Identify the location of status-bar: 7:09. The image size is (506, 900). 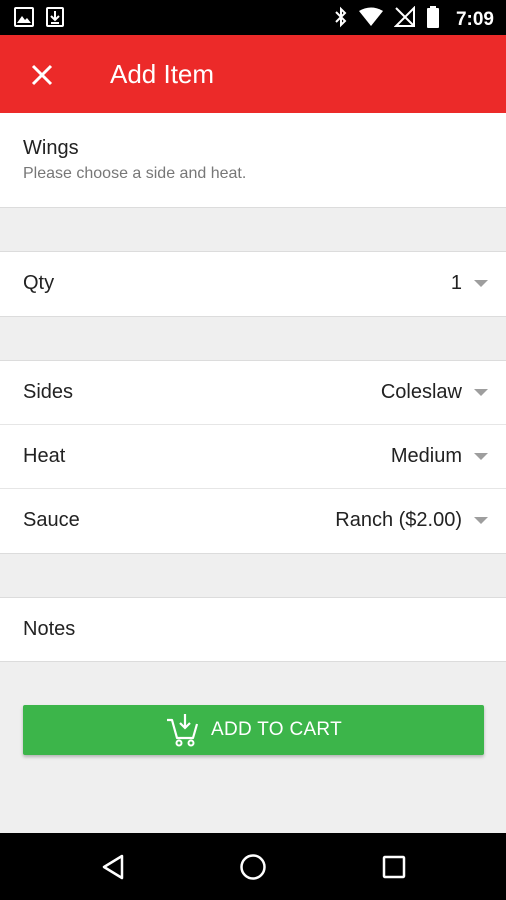
(253, 17).